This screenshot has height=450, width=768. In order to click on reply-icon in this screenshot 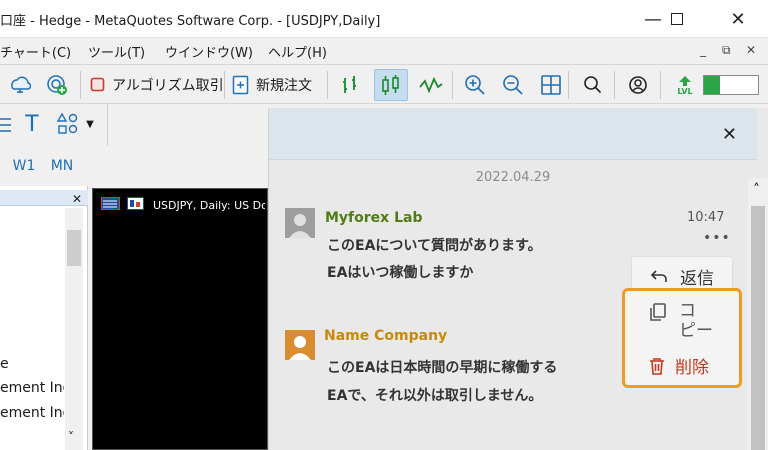, I will do `click(658, 276)`.